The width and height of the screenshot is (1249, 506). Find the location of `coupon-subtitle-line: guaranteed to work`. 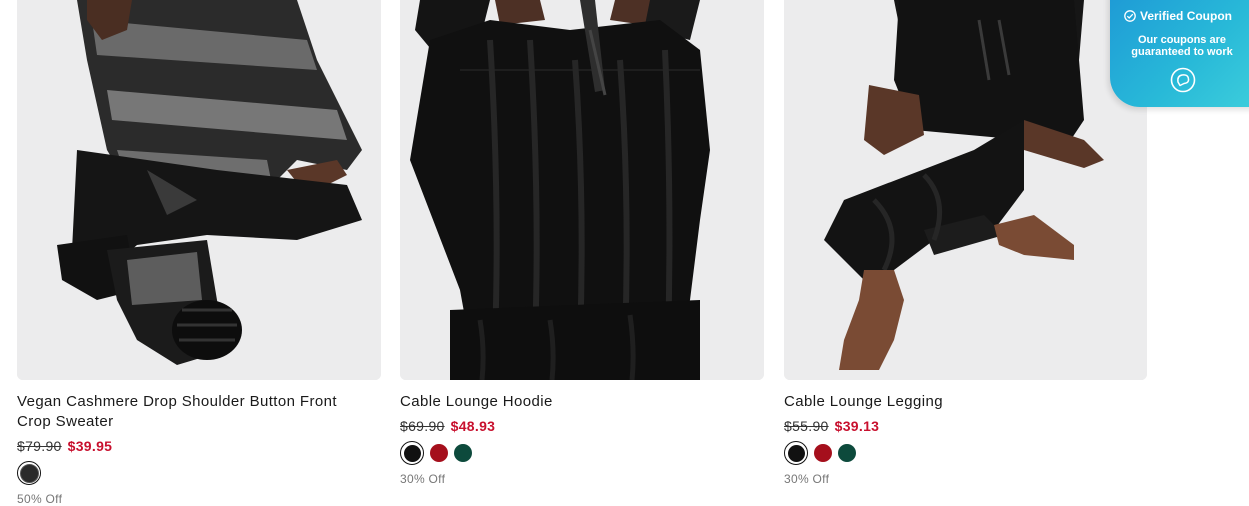

coupon-subtitle-line: guaranteed to work is located at coordinates (1182, 52).